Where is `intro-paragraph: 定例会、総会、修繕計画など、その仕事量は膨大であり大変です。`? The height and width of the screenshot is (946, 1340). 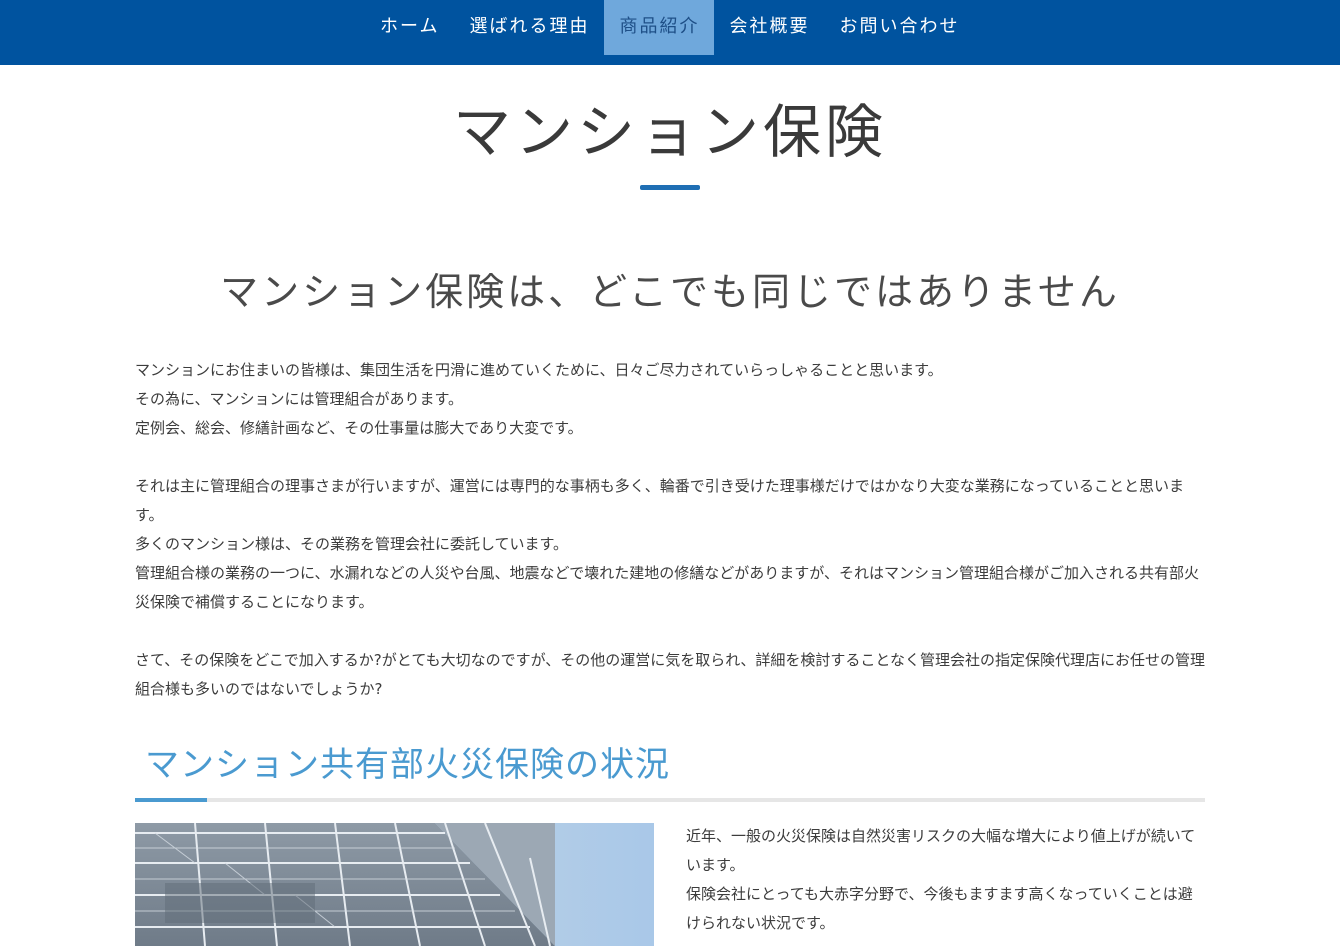 intro-paragraph: 定例会、総会、修繕計画など、その仕事量は膨大であり大変です。 is located at coordinates (359, 428).